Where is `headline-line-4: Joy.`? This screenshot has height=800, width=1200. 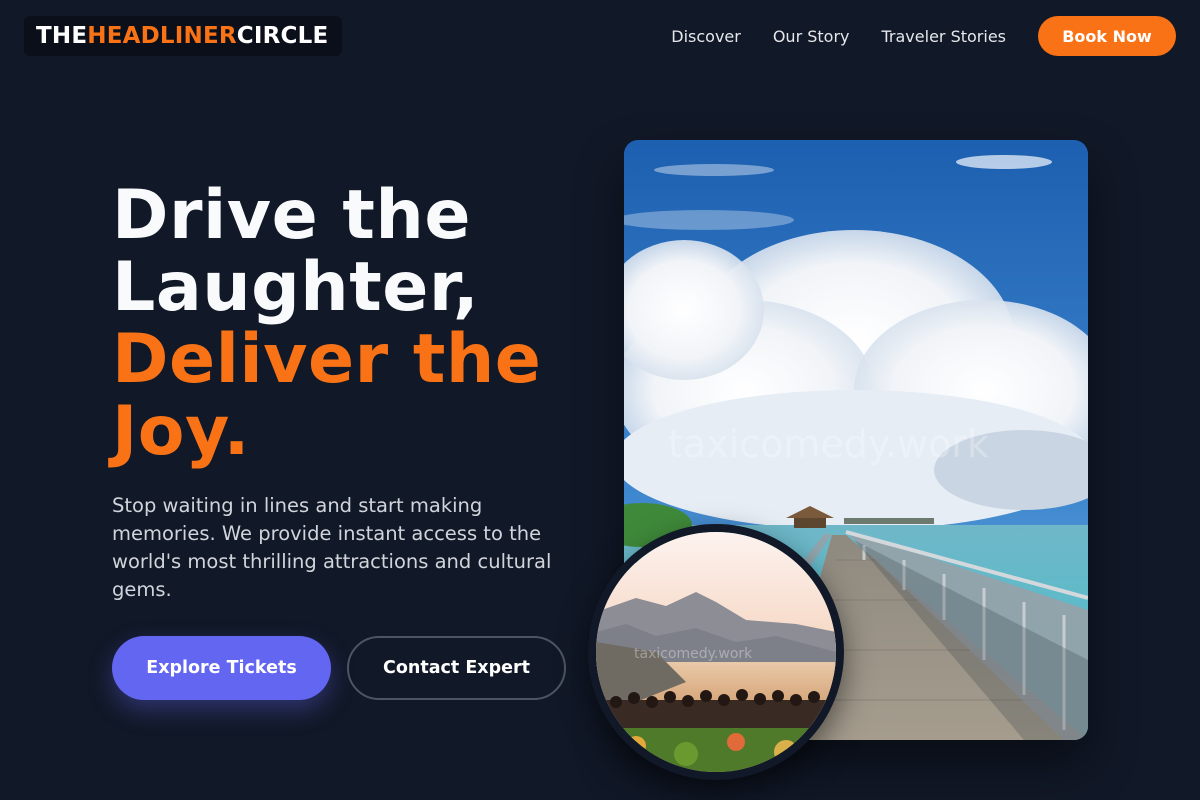 headline-line-4: Joy. is located at coordinates (181, 431).